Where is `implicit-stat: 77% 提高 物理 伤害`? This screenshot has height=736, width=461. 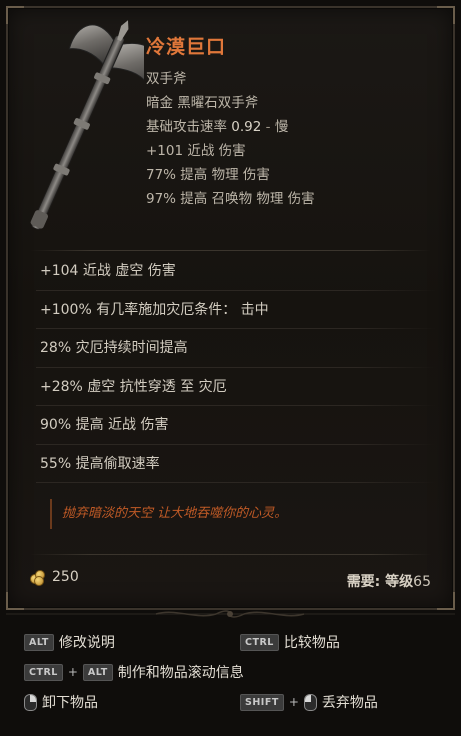
implicit-stat: 77% 提高 物理 伤害 is located at coordinates (208, 175).